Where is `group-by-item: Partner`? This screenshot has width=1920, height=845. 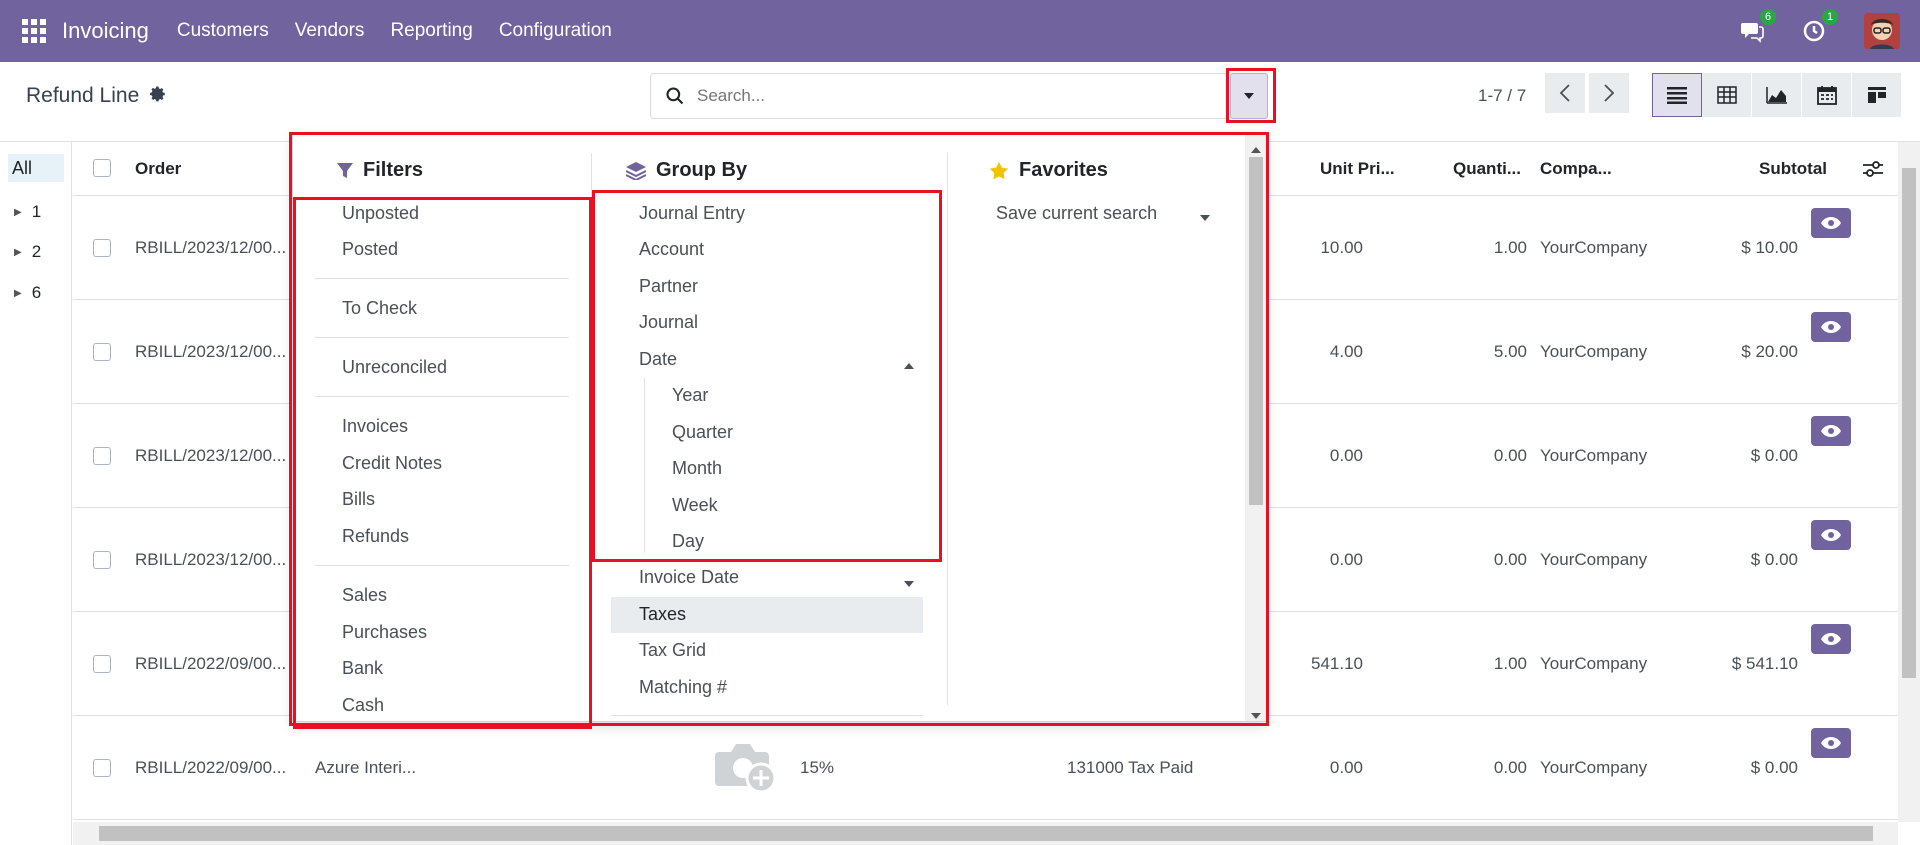 group-by-item: Partner is located at coordinates (668, 286).